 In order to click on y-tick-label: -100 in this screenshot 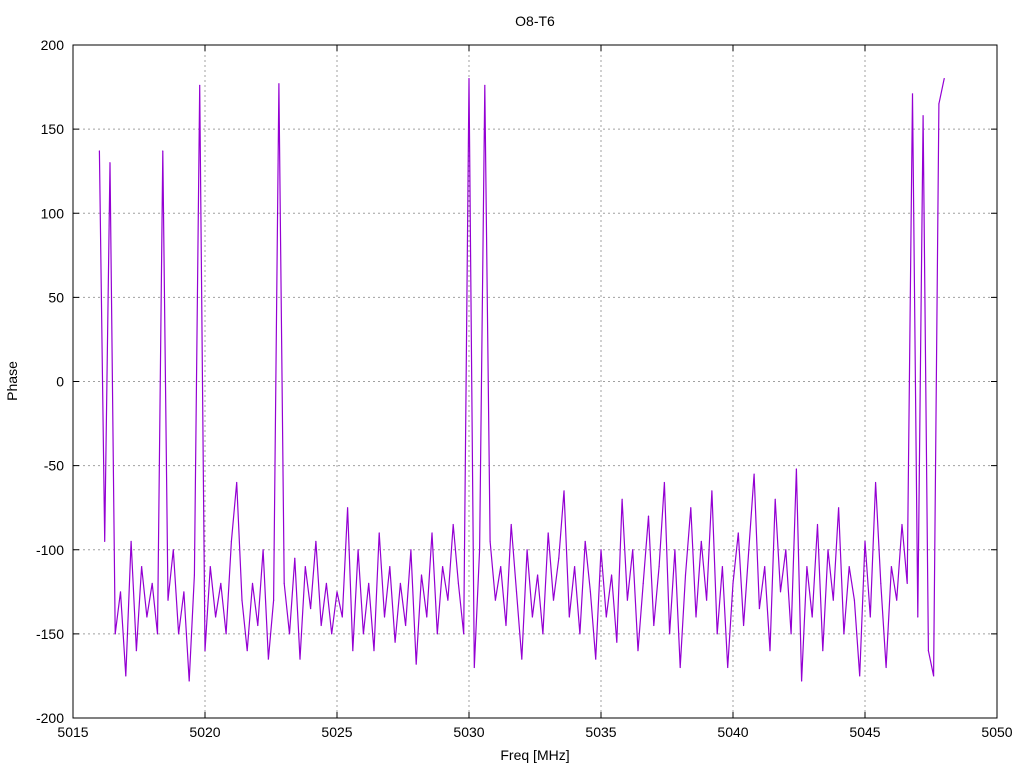, I will do `click(50, 550)`.